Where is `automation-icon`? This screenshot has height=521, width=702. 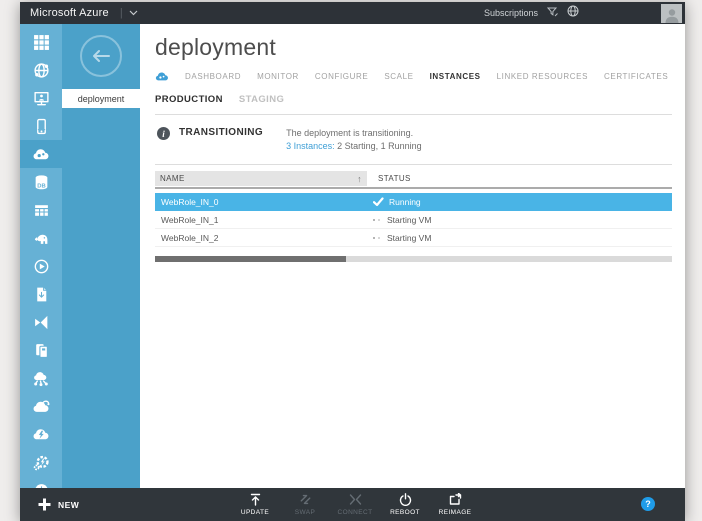
automation-icon is located at coordinates (41, 462).